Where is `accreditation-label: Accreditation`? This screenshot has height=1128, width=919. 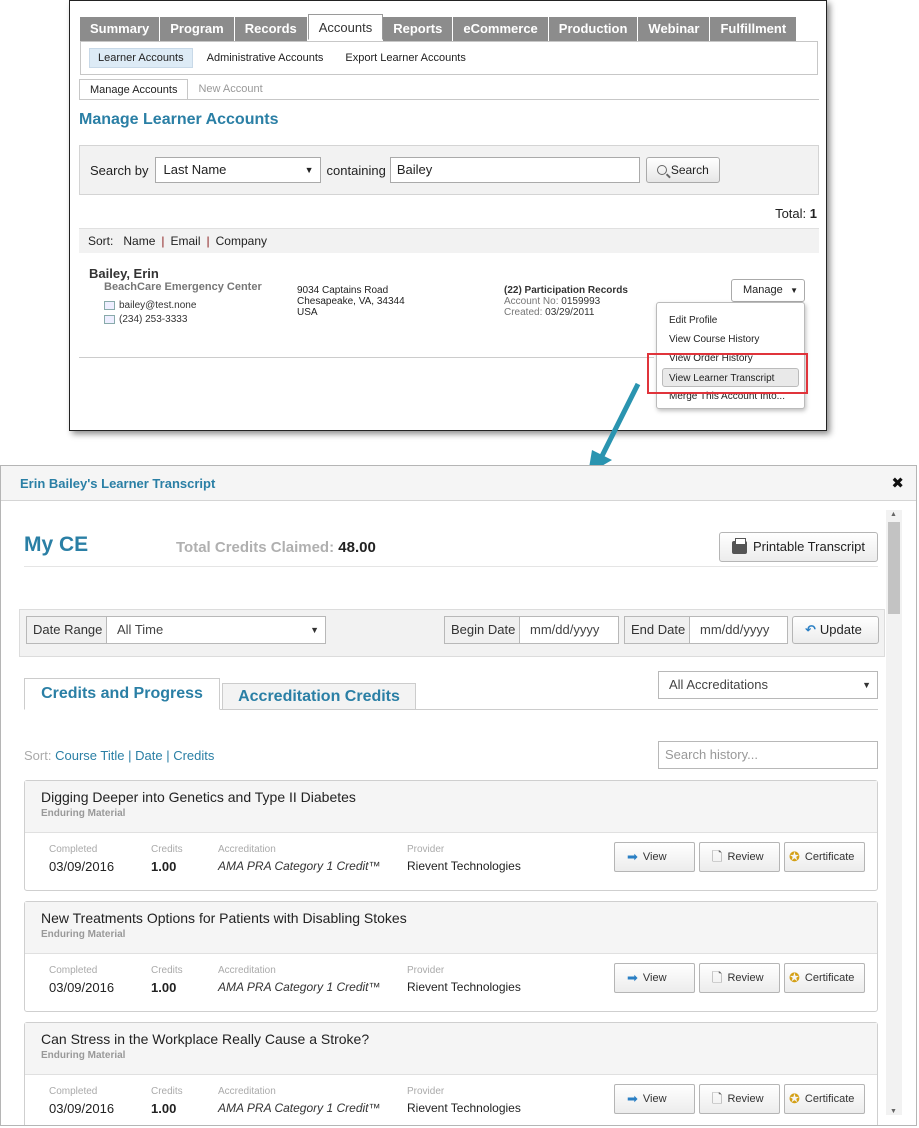
accreditation-label: Accreditation is located at coordinates (247, 1091).